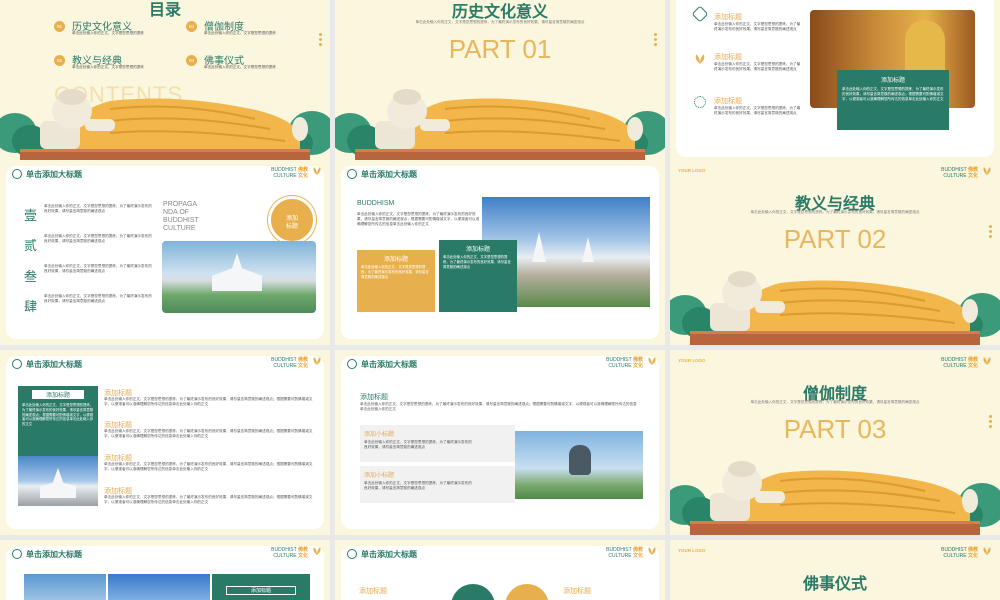 Image resolution: width=1000 pixels, height=600 pixels. I want to click on part-number: PART 02, so click(835, 239).